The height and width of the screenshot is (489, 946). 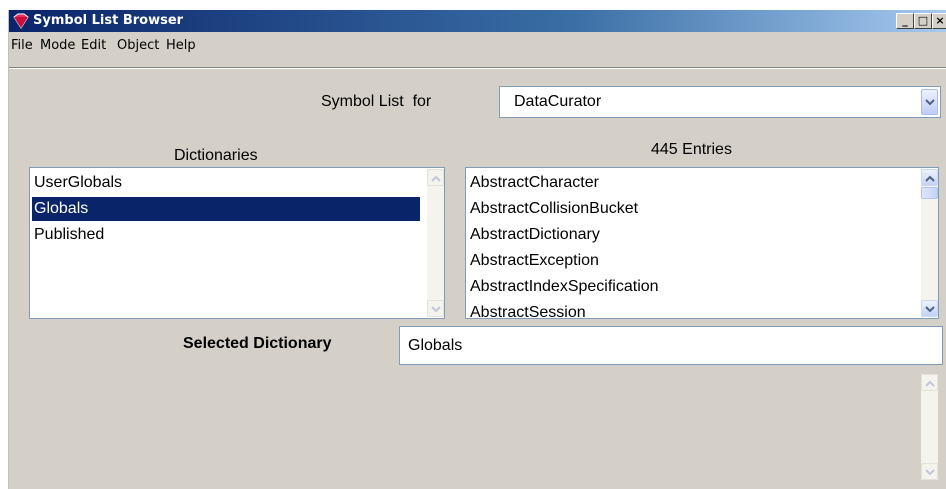 I want to click on selected-dictionary-label: Selected Dictionary, so click(x=257, y=343).